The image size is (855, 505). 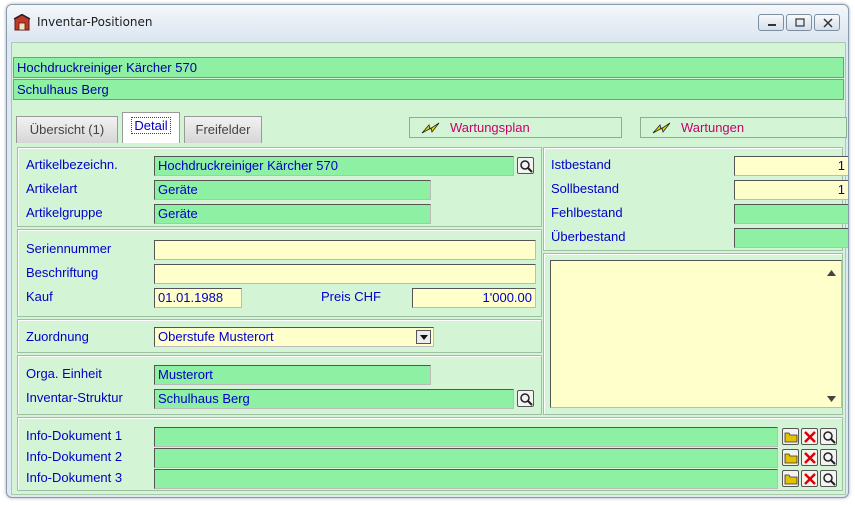 I want to click on info-dokument-3-label: Info-Dokument 3, so click(x=74, y=477).